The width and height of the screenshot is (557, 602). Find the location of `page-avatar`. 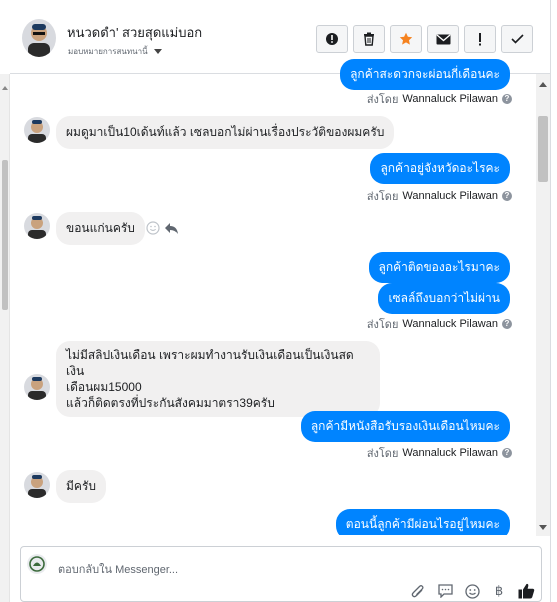

page-avatar is located at coordinates (37, 564).